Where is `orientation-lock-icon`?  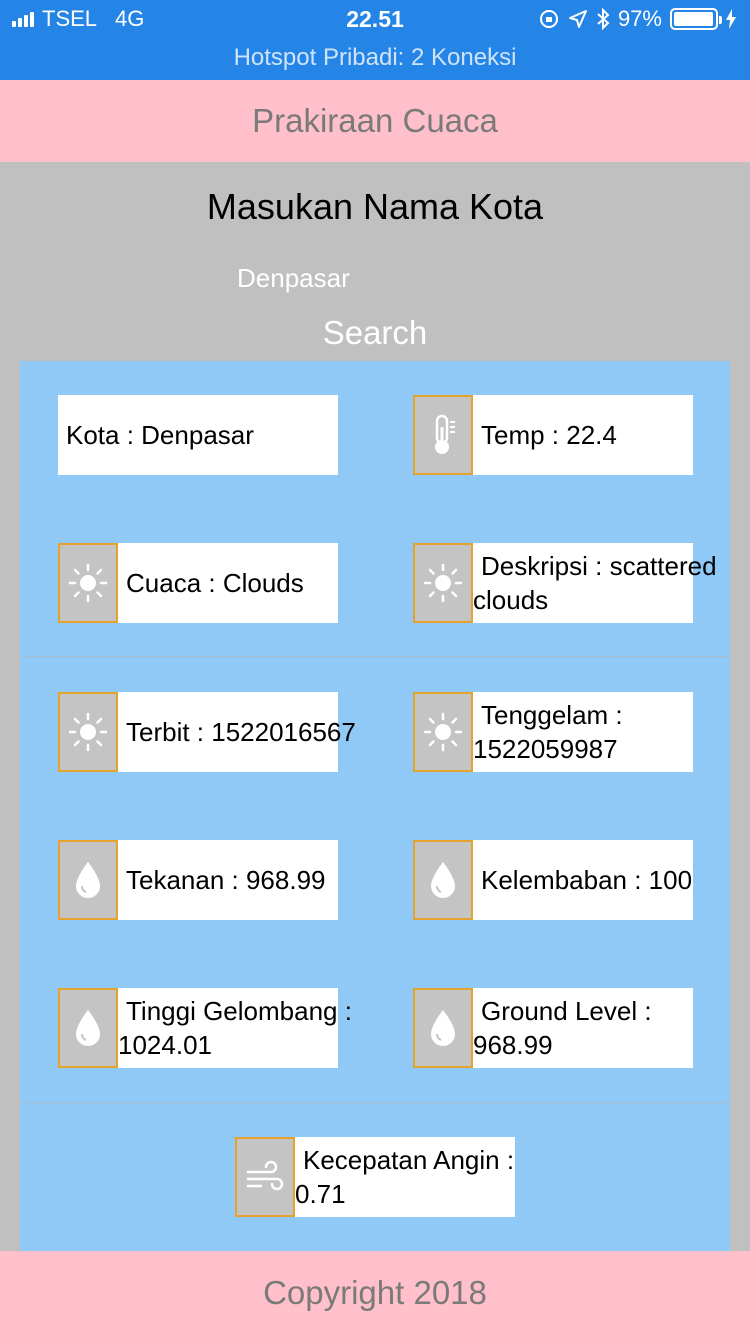 orientation-lock-icon is located at coordinates (548, 19).